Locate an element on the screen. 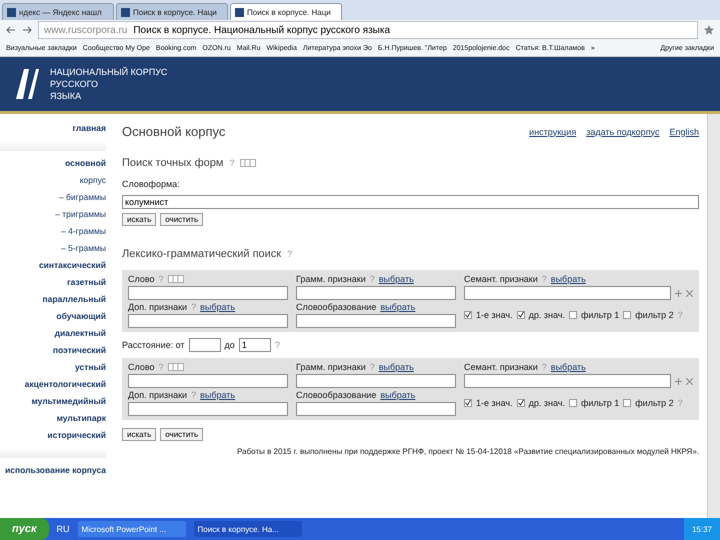  field-label: Грамм. признаки is located at coordinates (331, 279).